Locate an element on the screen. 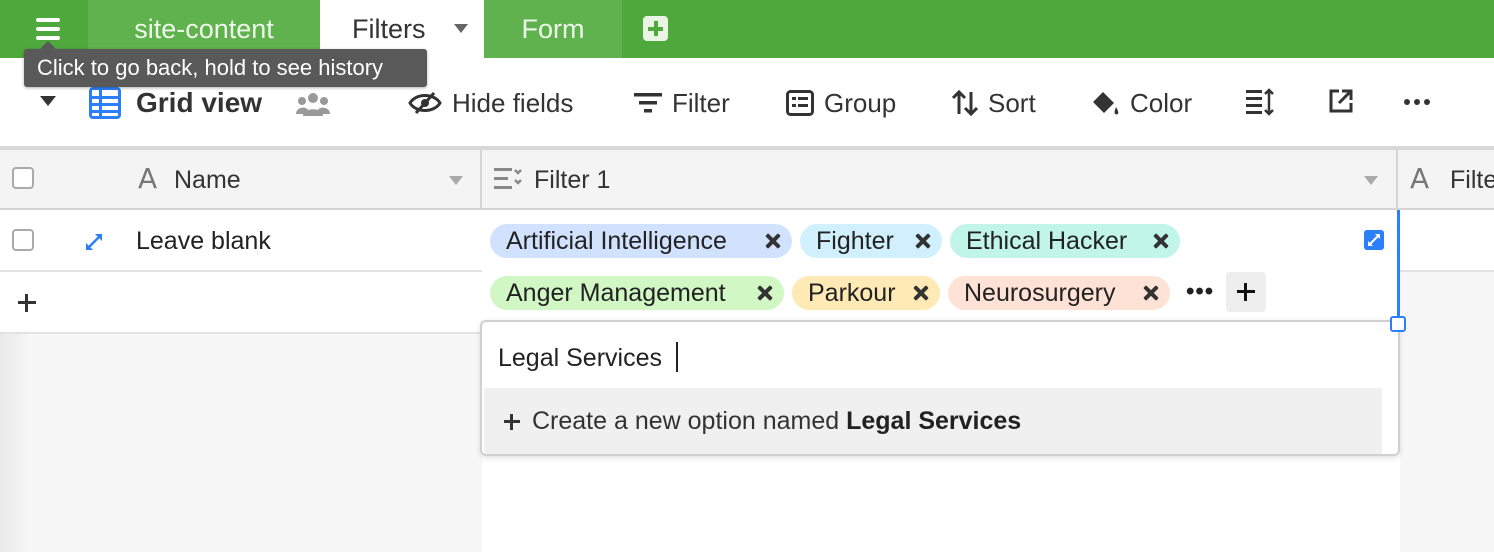  multiple-select-field-icon is located at coordinates (508, 178).